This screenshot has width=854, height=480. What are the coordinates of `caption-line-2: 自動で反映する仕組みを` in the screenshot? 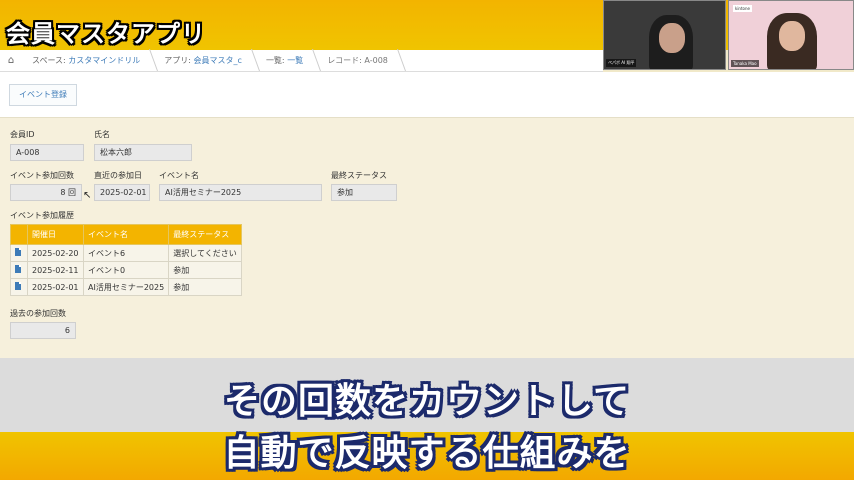 It's located at (427, 453).